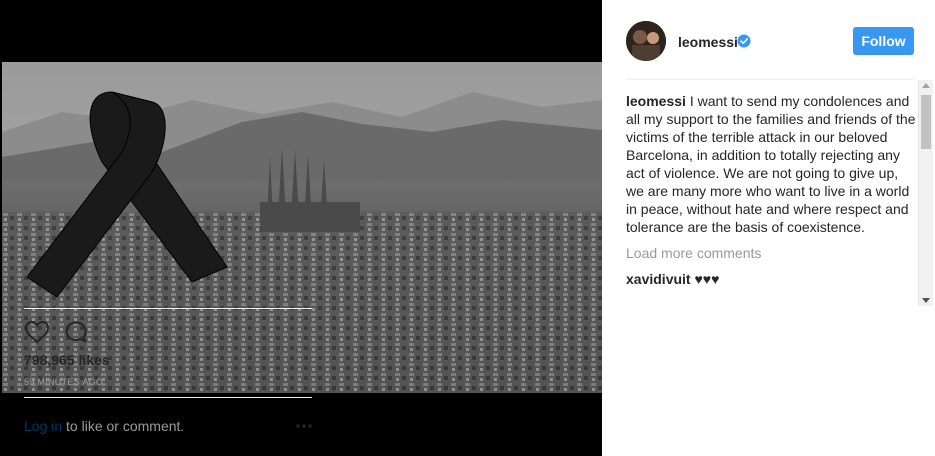 This screenshot has height=456, width=935. I want to click on footer-divider, so click(168, 397).